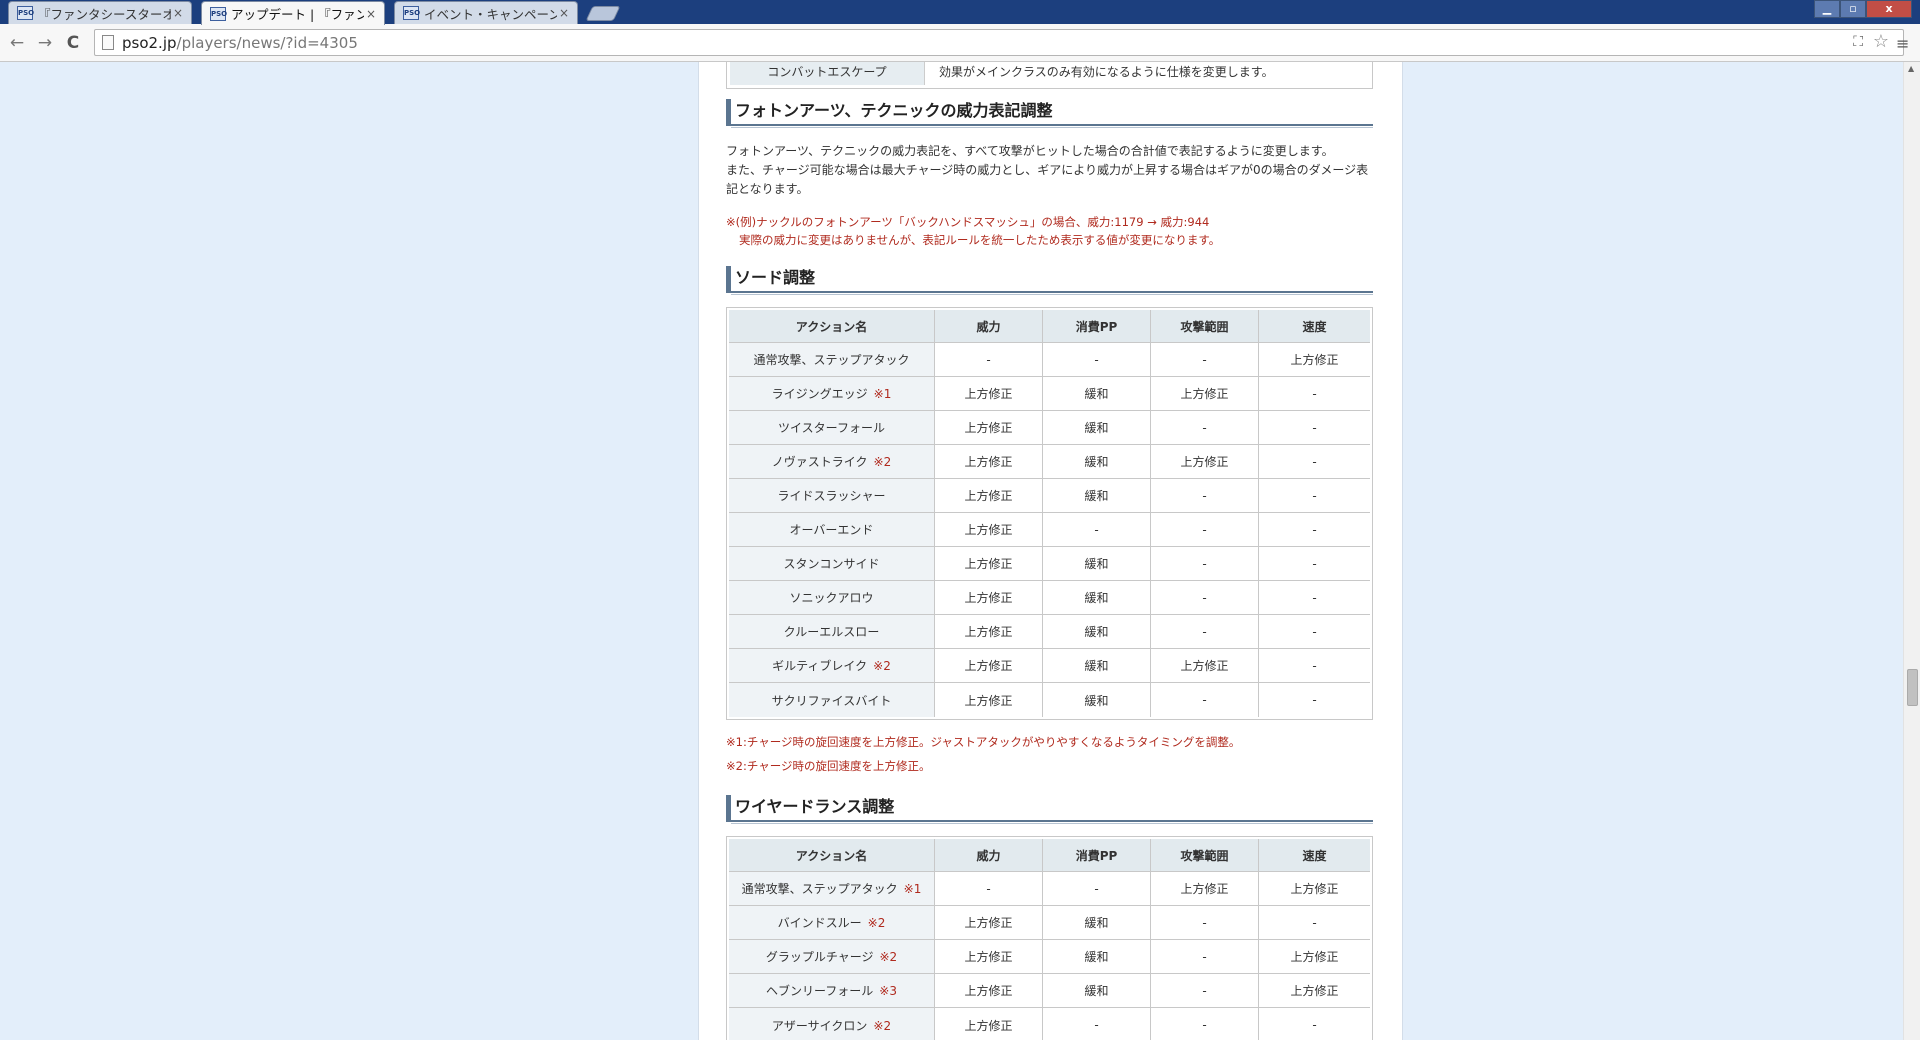 Image resolution: width=1920 pixels, height=1040 pixels. Describe the element at coordinates (832, 530) in the screenshot. I see `action-name-cell: オーバーエンド` at that location.